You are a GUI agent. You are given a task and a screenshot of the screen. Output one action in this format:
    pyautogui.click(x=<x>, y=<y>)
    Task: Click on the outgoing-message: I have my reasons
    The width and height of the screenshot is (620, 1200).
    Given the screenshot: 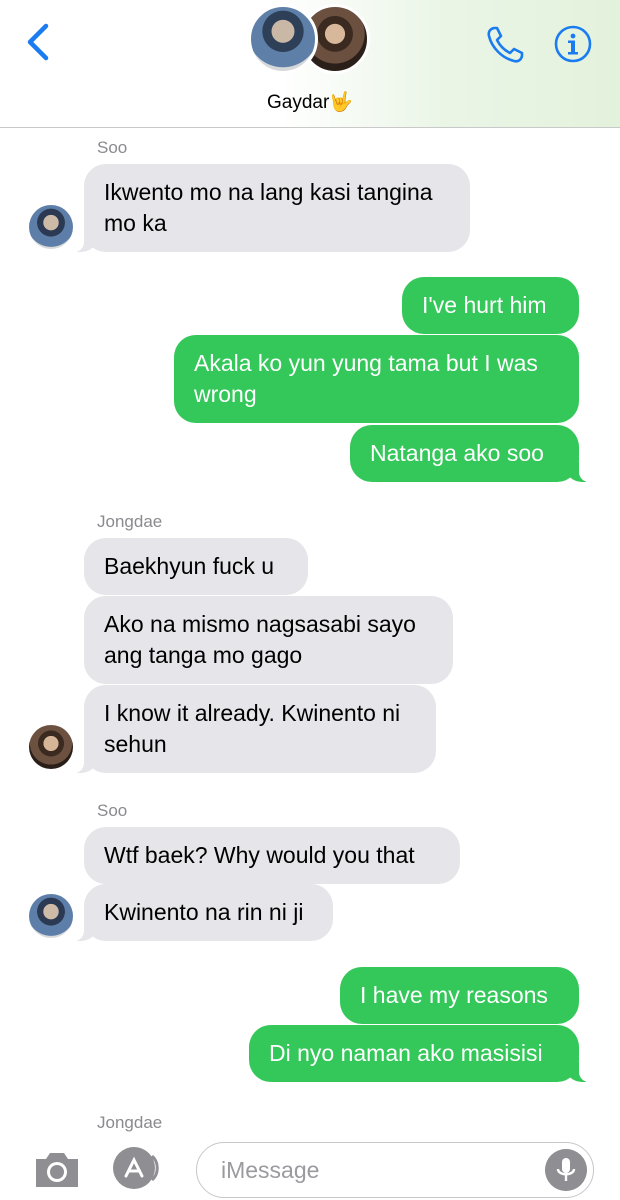 What is the action you would take?
    pyautogui.click(x=459, y=995)
    